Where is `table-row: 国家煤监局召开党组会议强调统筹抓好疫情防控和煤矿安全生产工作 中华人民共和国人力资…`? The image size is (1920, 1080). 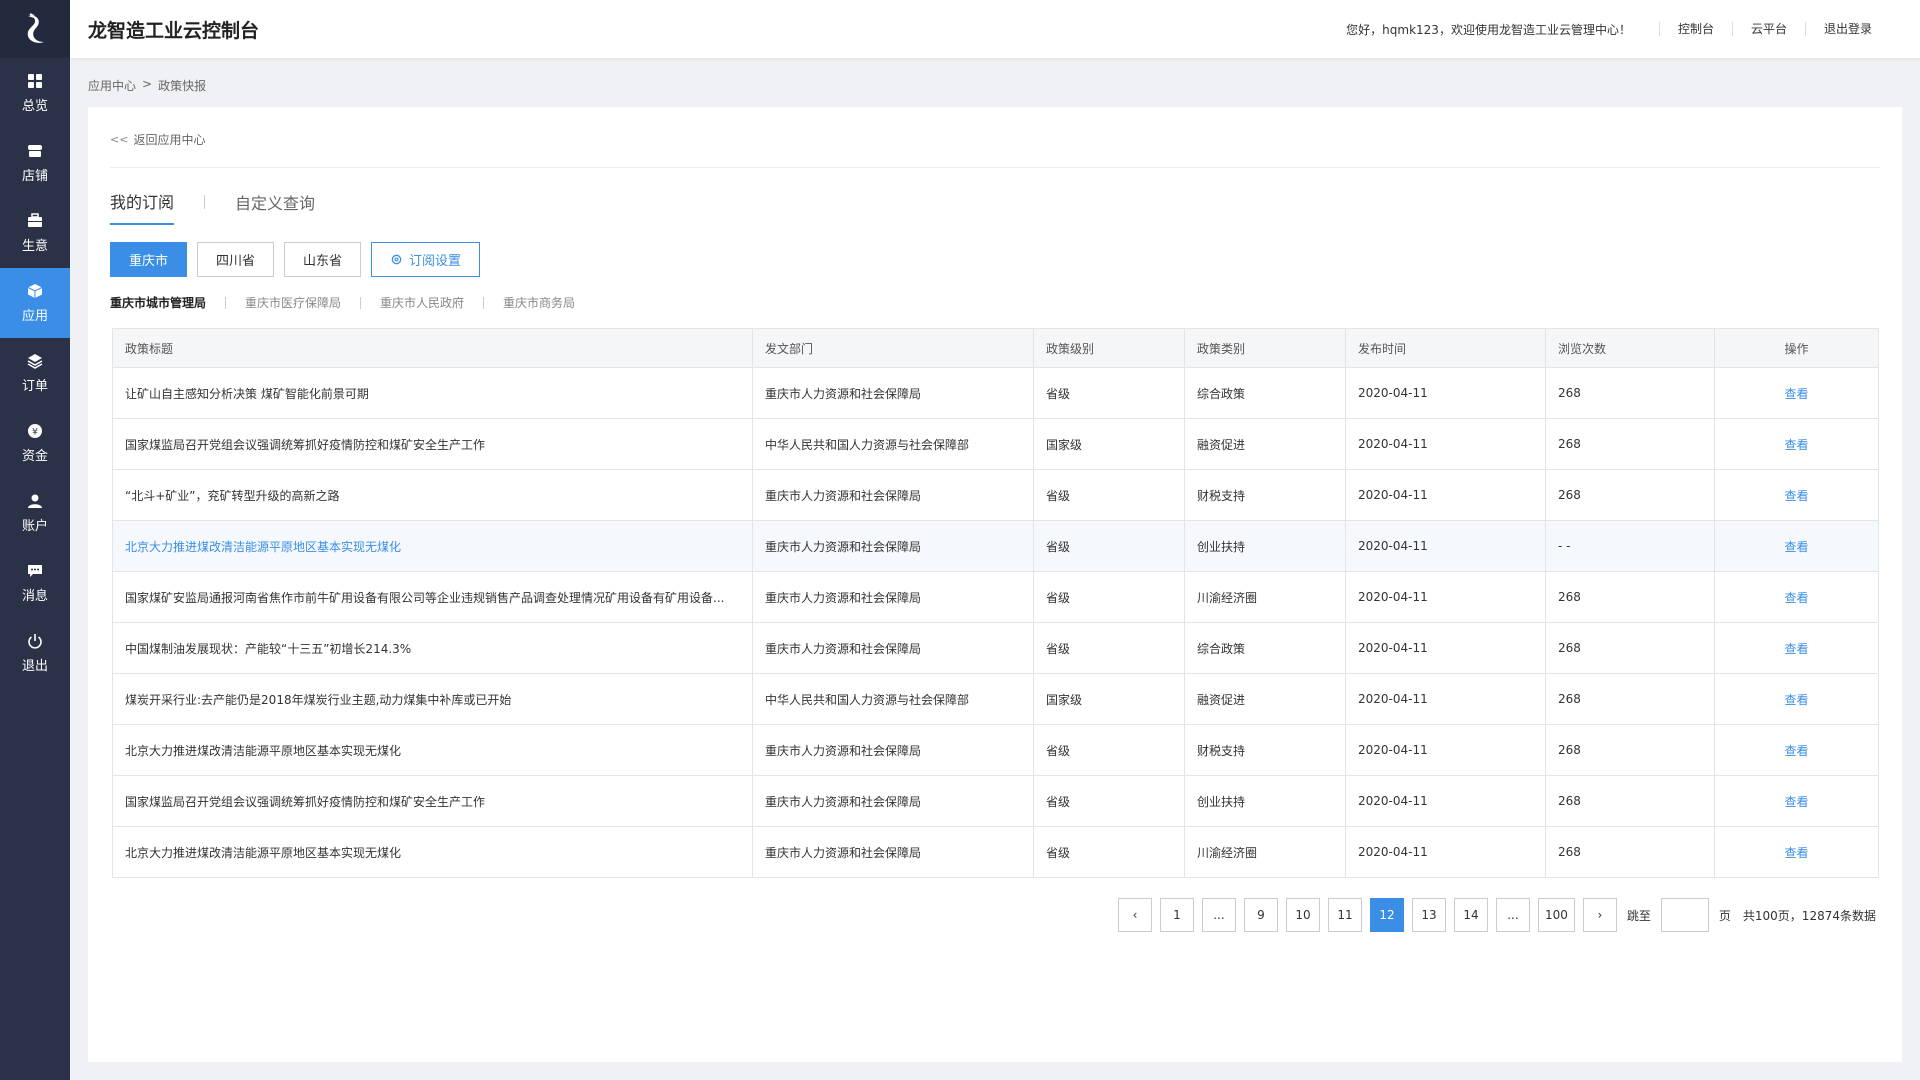 table-row: 国家煤监局召开党组会议强调统筹抓好疫情防控和煤矿安全生产工作 中华人民共和国人力资… is located at coordinates (995, 444).